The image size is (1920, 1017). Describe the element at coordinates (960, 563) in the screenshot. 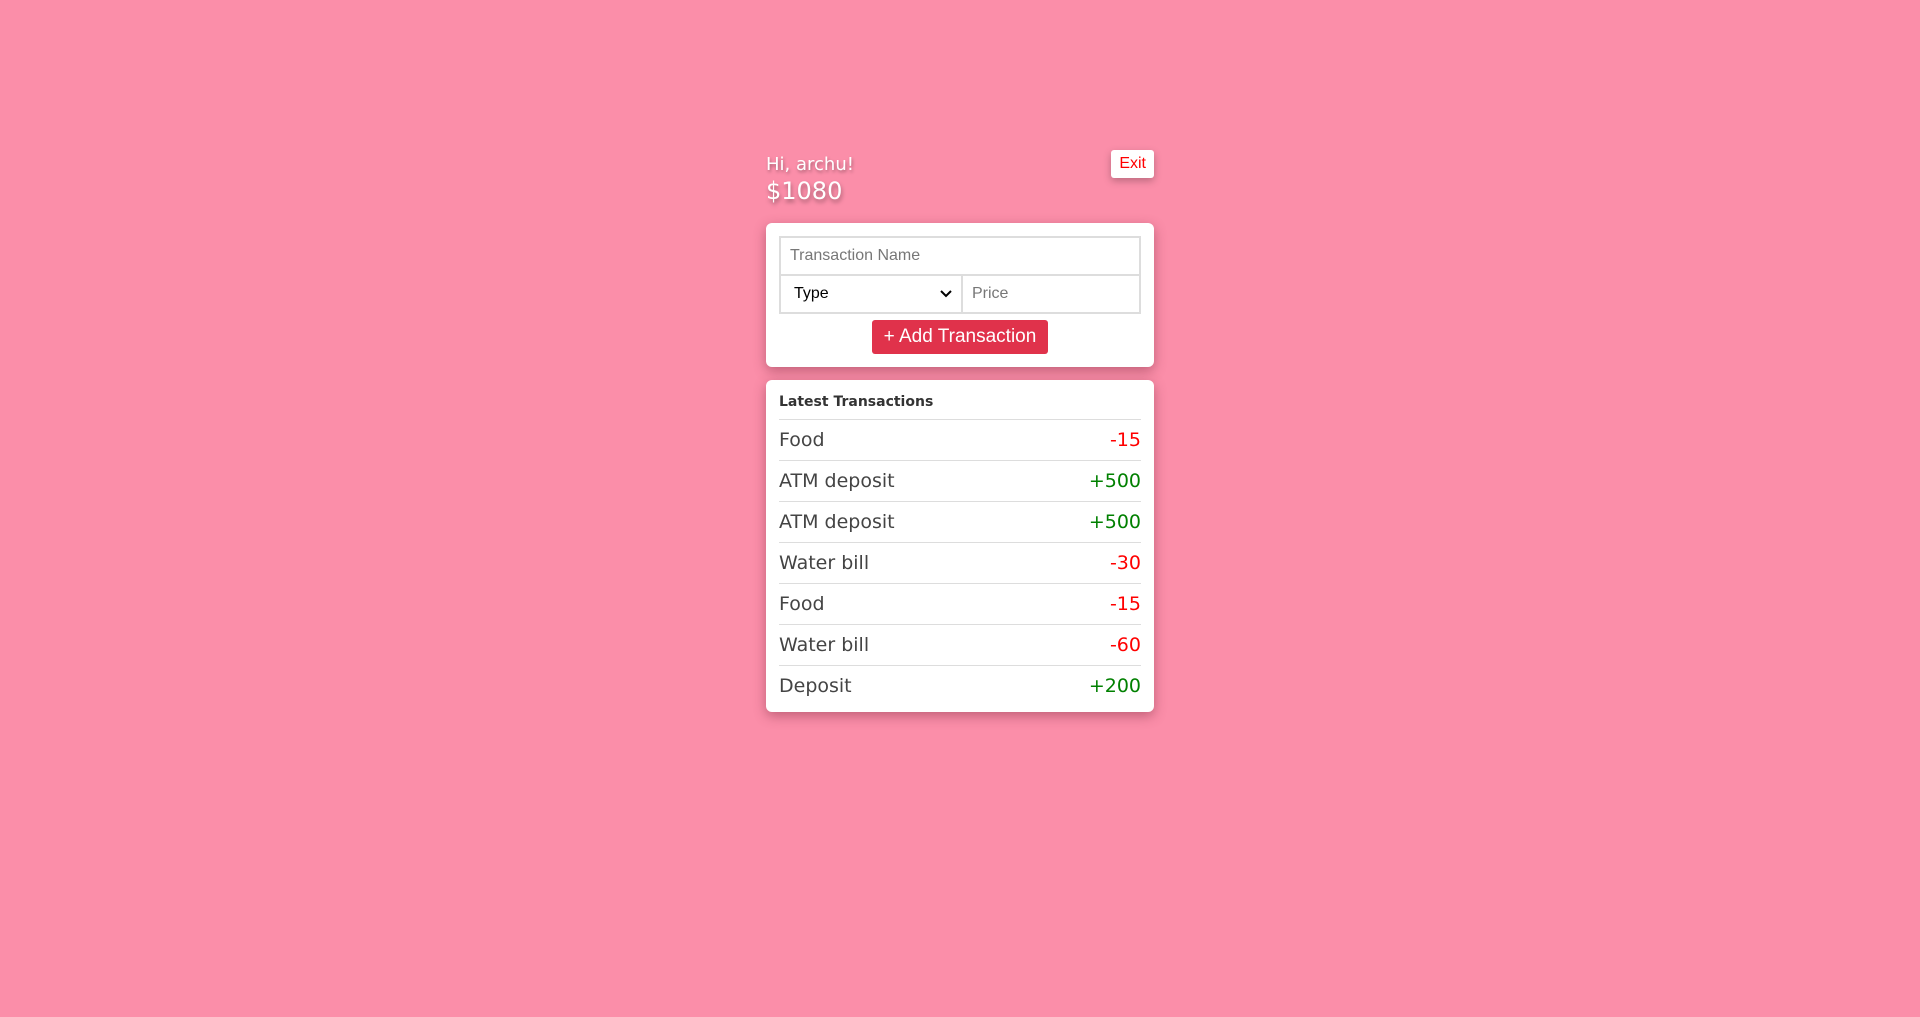

I see `transaction-row: Water bill -30` at that location.